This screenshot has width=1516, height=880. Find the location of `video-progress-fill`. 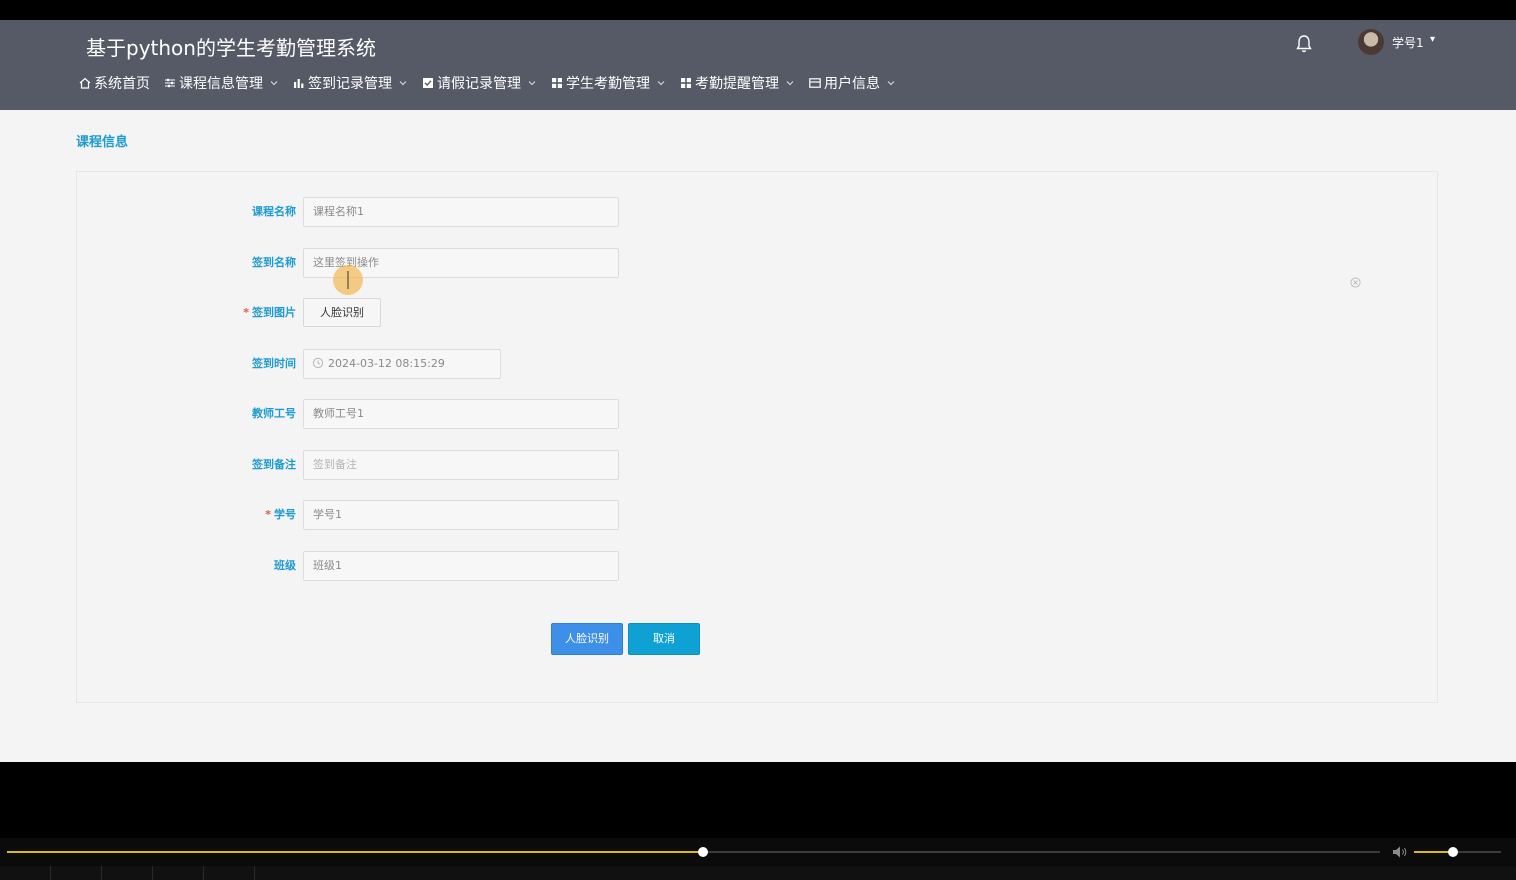

video-progress-fill is located at coordinates (355, 852).